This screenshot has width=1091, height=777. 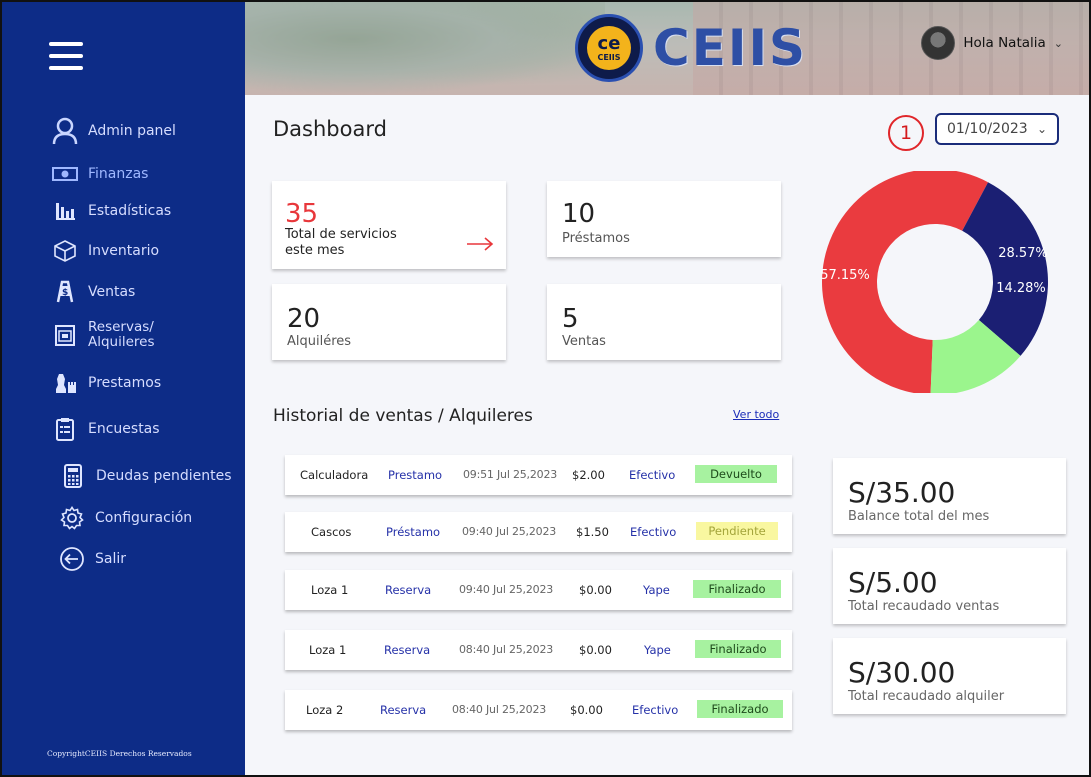 What do you see at coordinates (121, 334) in the screenshot?
I see `sidebar-item-label: Reservas/ Alquileres` at bounding box center [121, 334].